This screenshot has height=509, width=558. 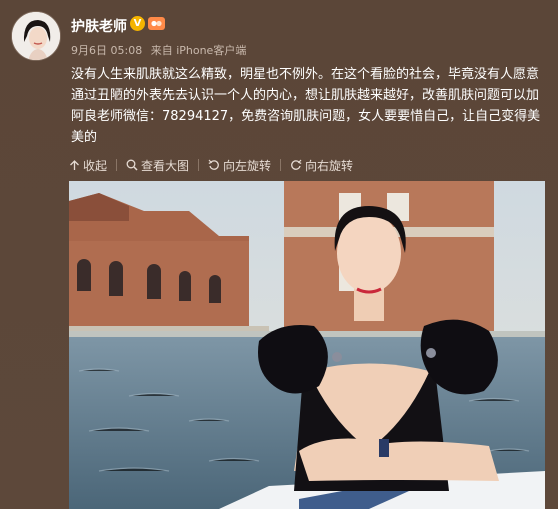 What do you see at coordinates (198, 50) in the screenshot?
I see `post-source: 来自 iPhone客户端` at bounding box center [198, 50].